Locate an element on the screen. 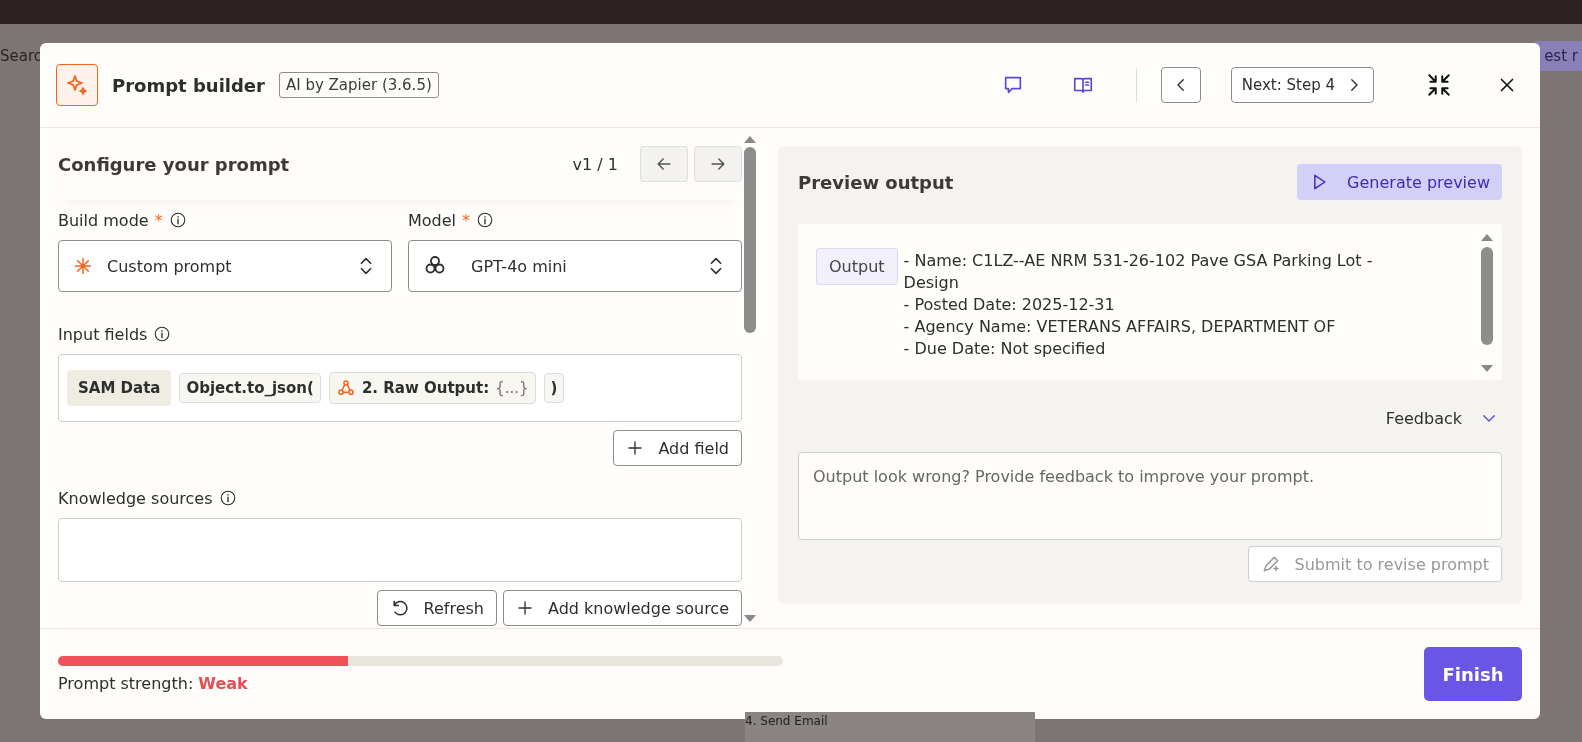 Image resolution: width=1582 pixels, height=742 pixels. build-mode-select: Custom prompt is located at coordinates (225, 266).